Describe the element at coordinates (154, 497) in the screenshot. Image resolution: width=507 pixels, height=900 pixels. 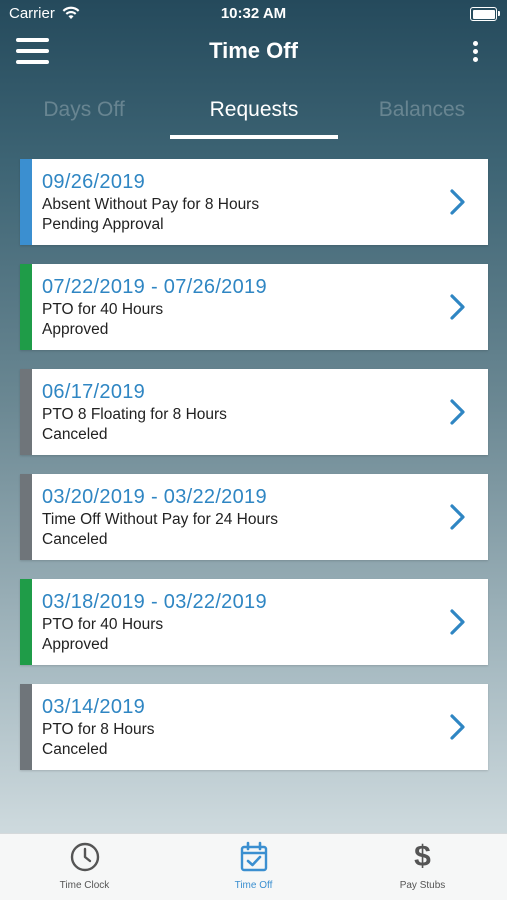
I see `request-dates: 03/20/2019 - 03/22/2019` at that location.